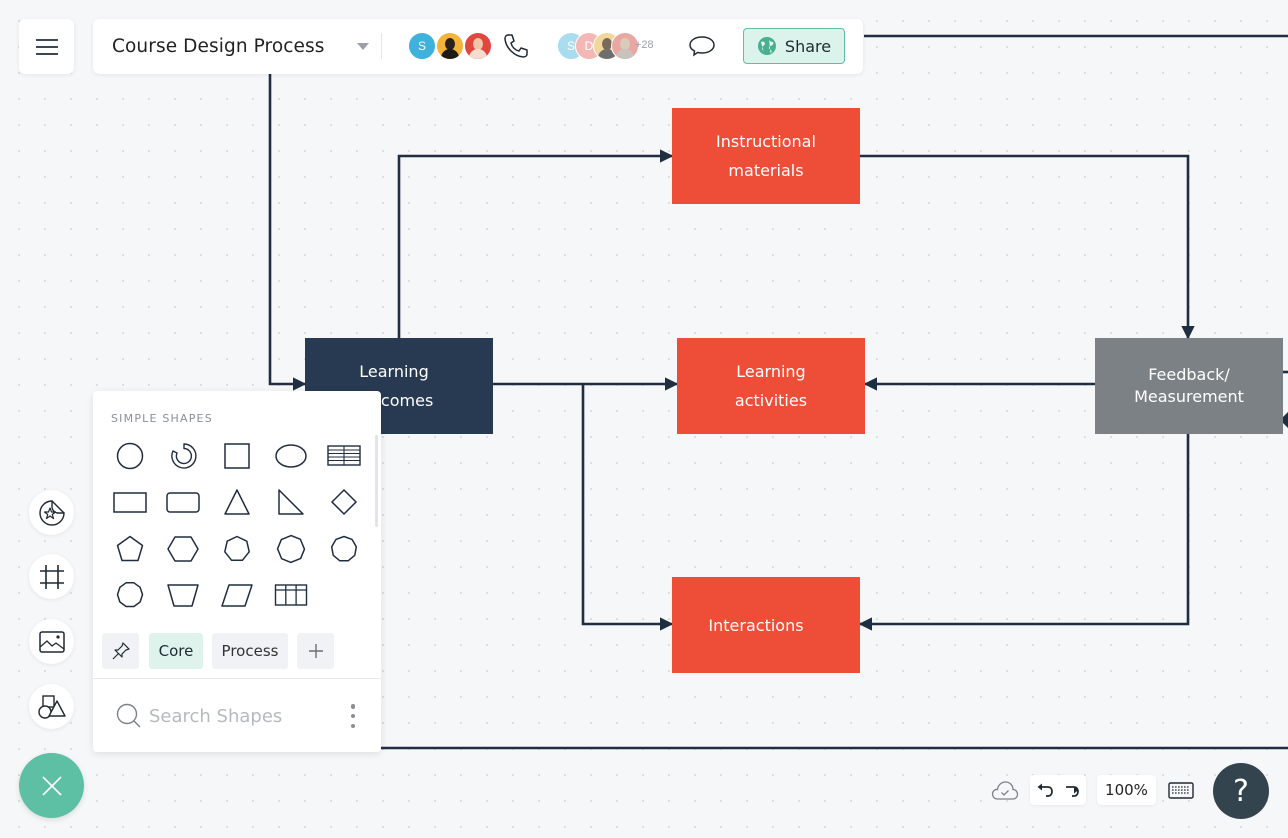 This screenshot has height=838, width=1288. I want to click on rounded-rectangle-icon, so click(183, 502).